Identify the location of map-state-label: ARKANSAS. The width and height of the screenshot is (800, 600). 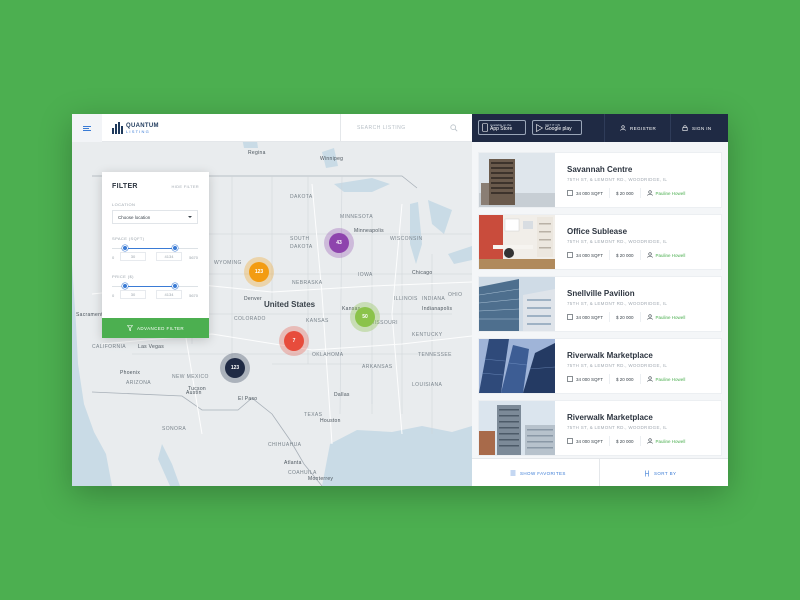
(377, 367).